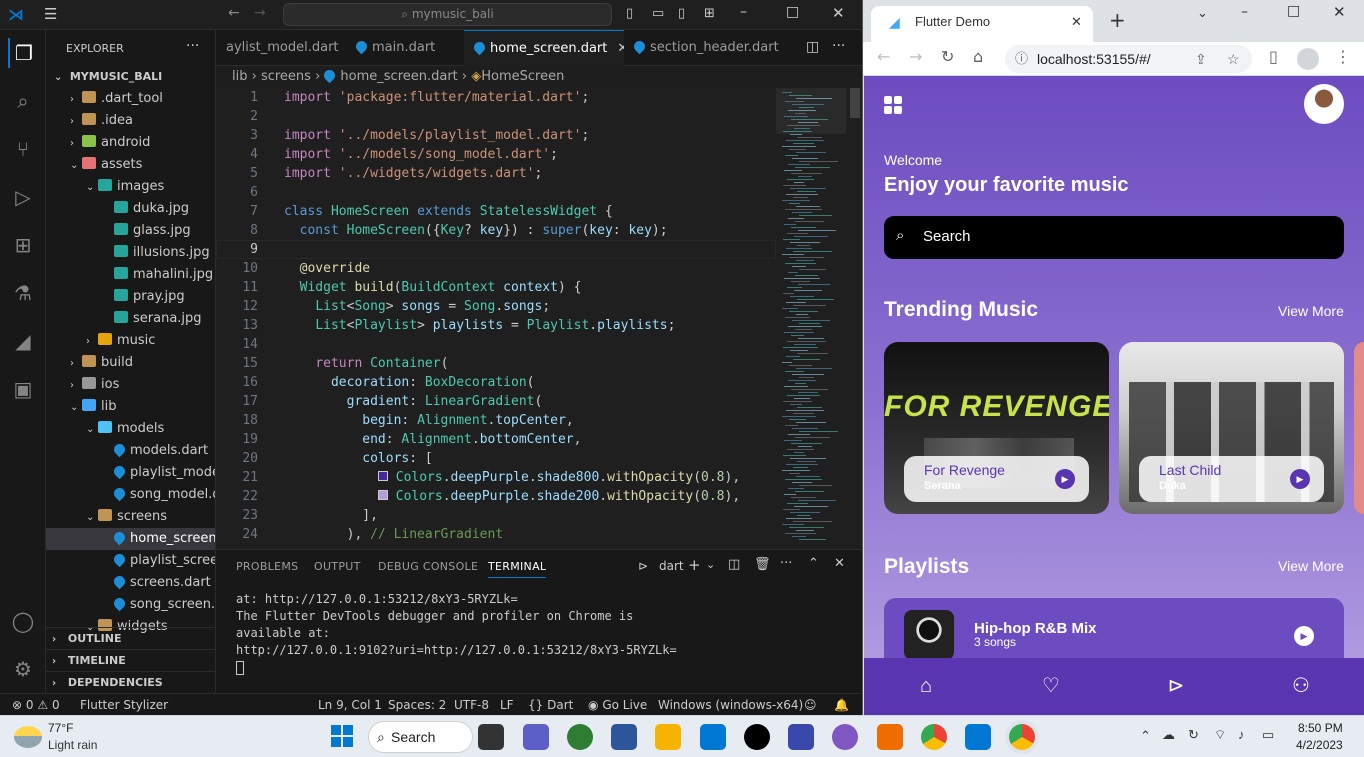 The width and height of the screenshot is (1364, 757). I want to click on song-card: Last Child Duka ▶, so click(1231, 428).